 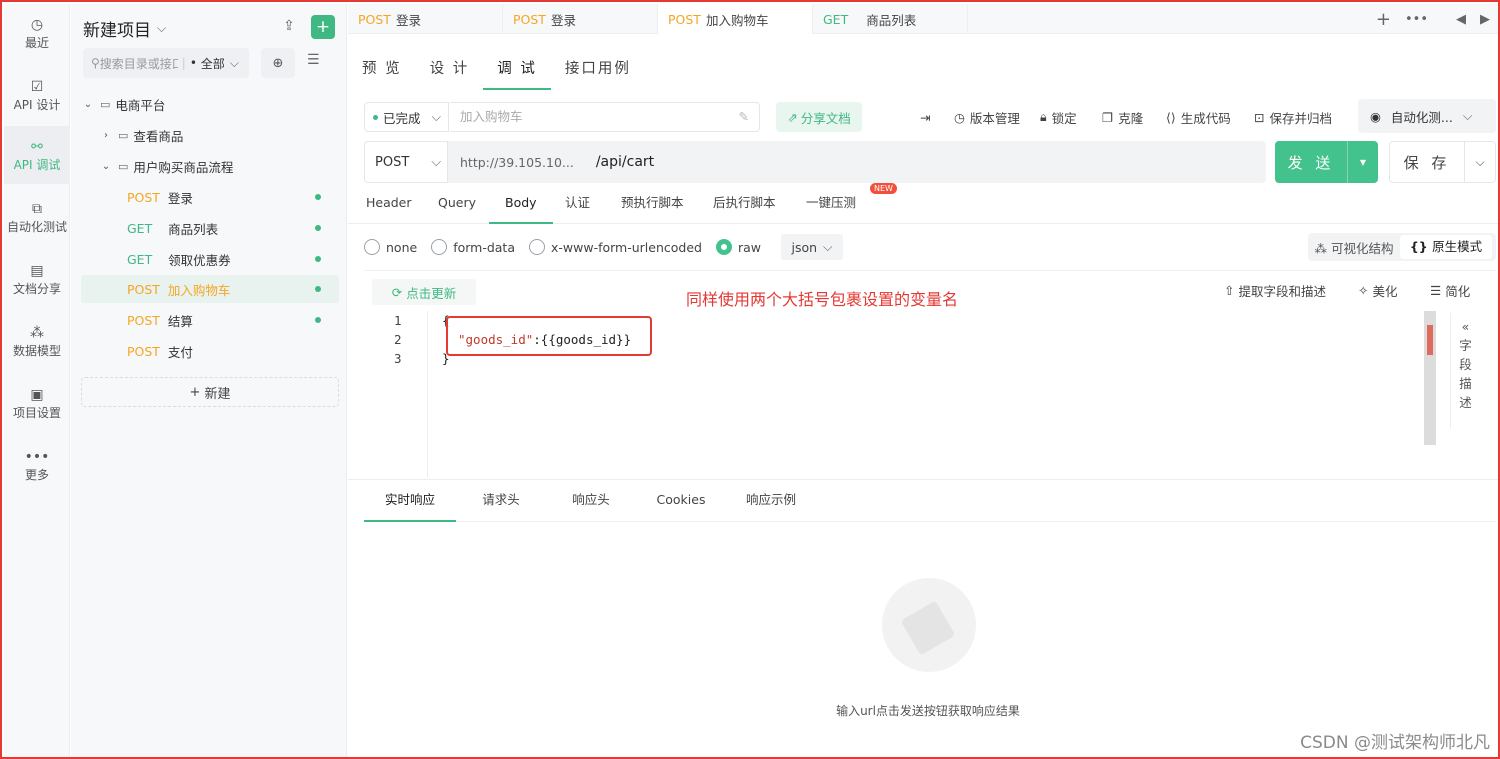 What do you see at coordinates (140, 259) in the screenshot?
I see `method-badge: GET` at bounding box center [140, 259].